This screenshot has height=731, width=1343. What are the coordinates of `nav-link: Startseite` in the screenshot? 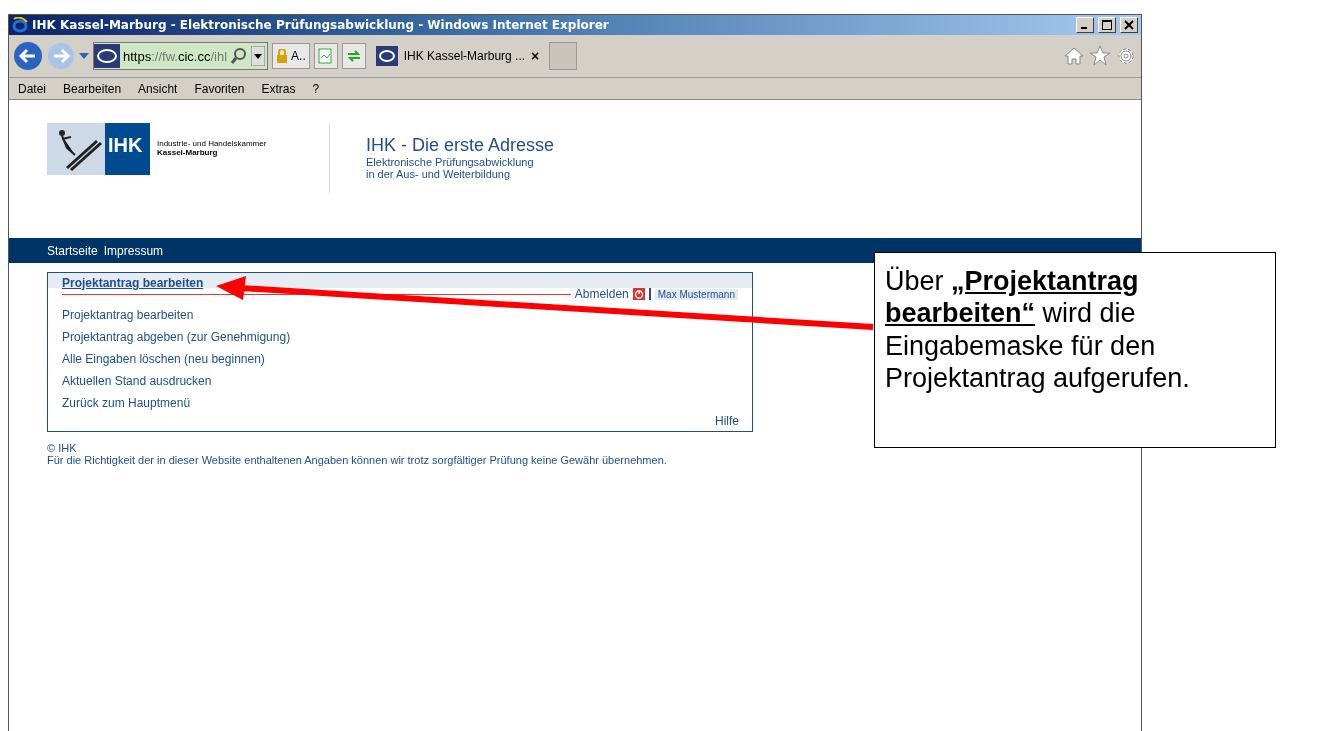 It's located at (72, 250).